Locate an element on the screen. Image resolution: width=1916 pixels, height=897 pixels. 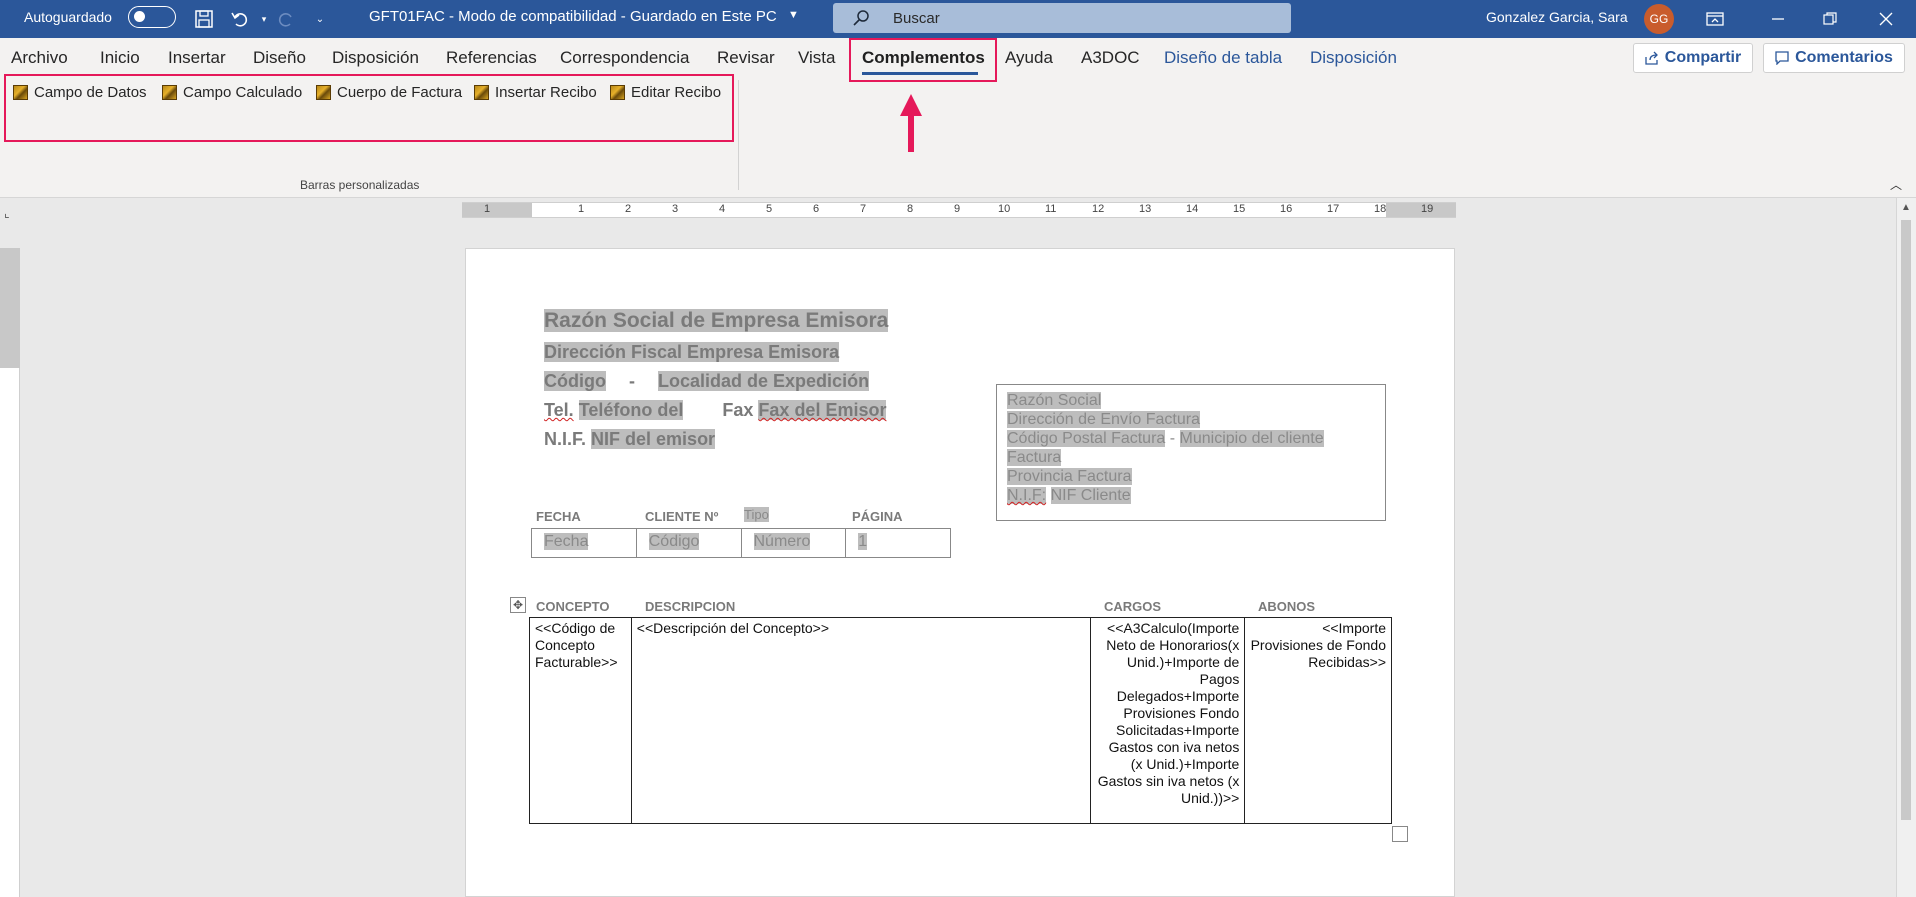
tab-selector-icon: ⌞ is located at coordinates (7, 213).